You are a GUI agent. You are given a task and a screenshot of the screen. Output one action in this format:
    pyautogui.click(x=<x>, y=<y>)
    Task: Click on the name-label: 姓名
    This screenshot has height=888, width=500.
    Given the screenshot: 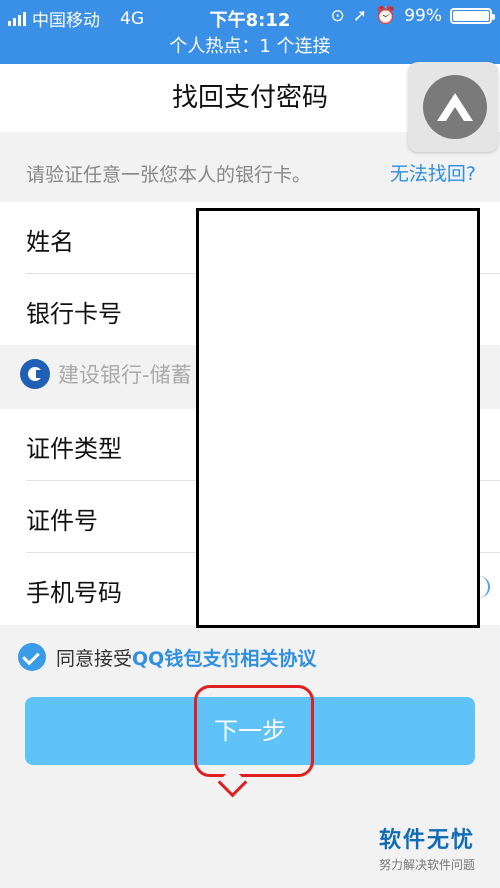 What is the action you would take?
    pyautogui.click(x=50, y=242)
    